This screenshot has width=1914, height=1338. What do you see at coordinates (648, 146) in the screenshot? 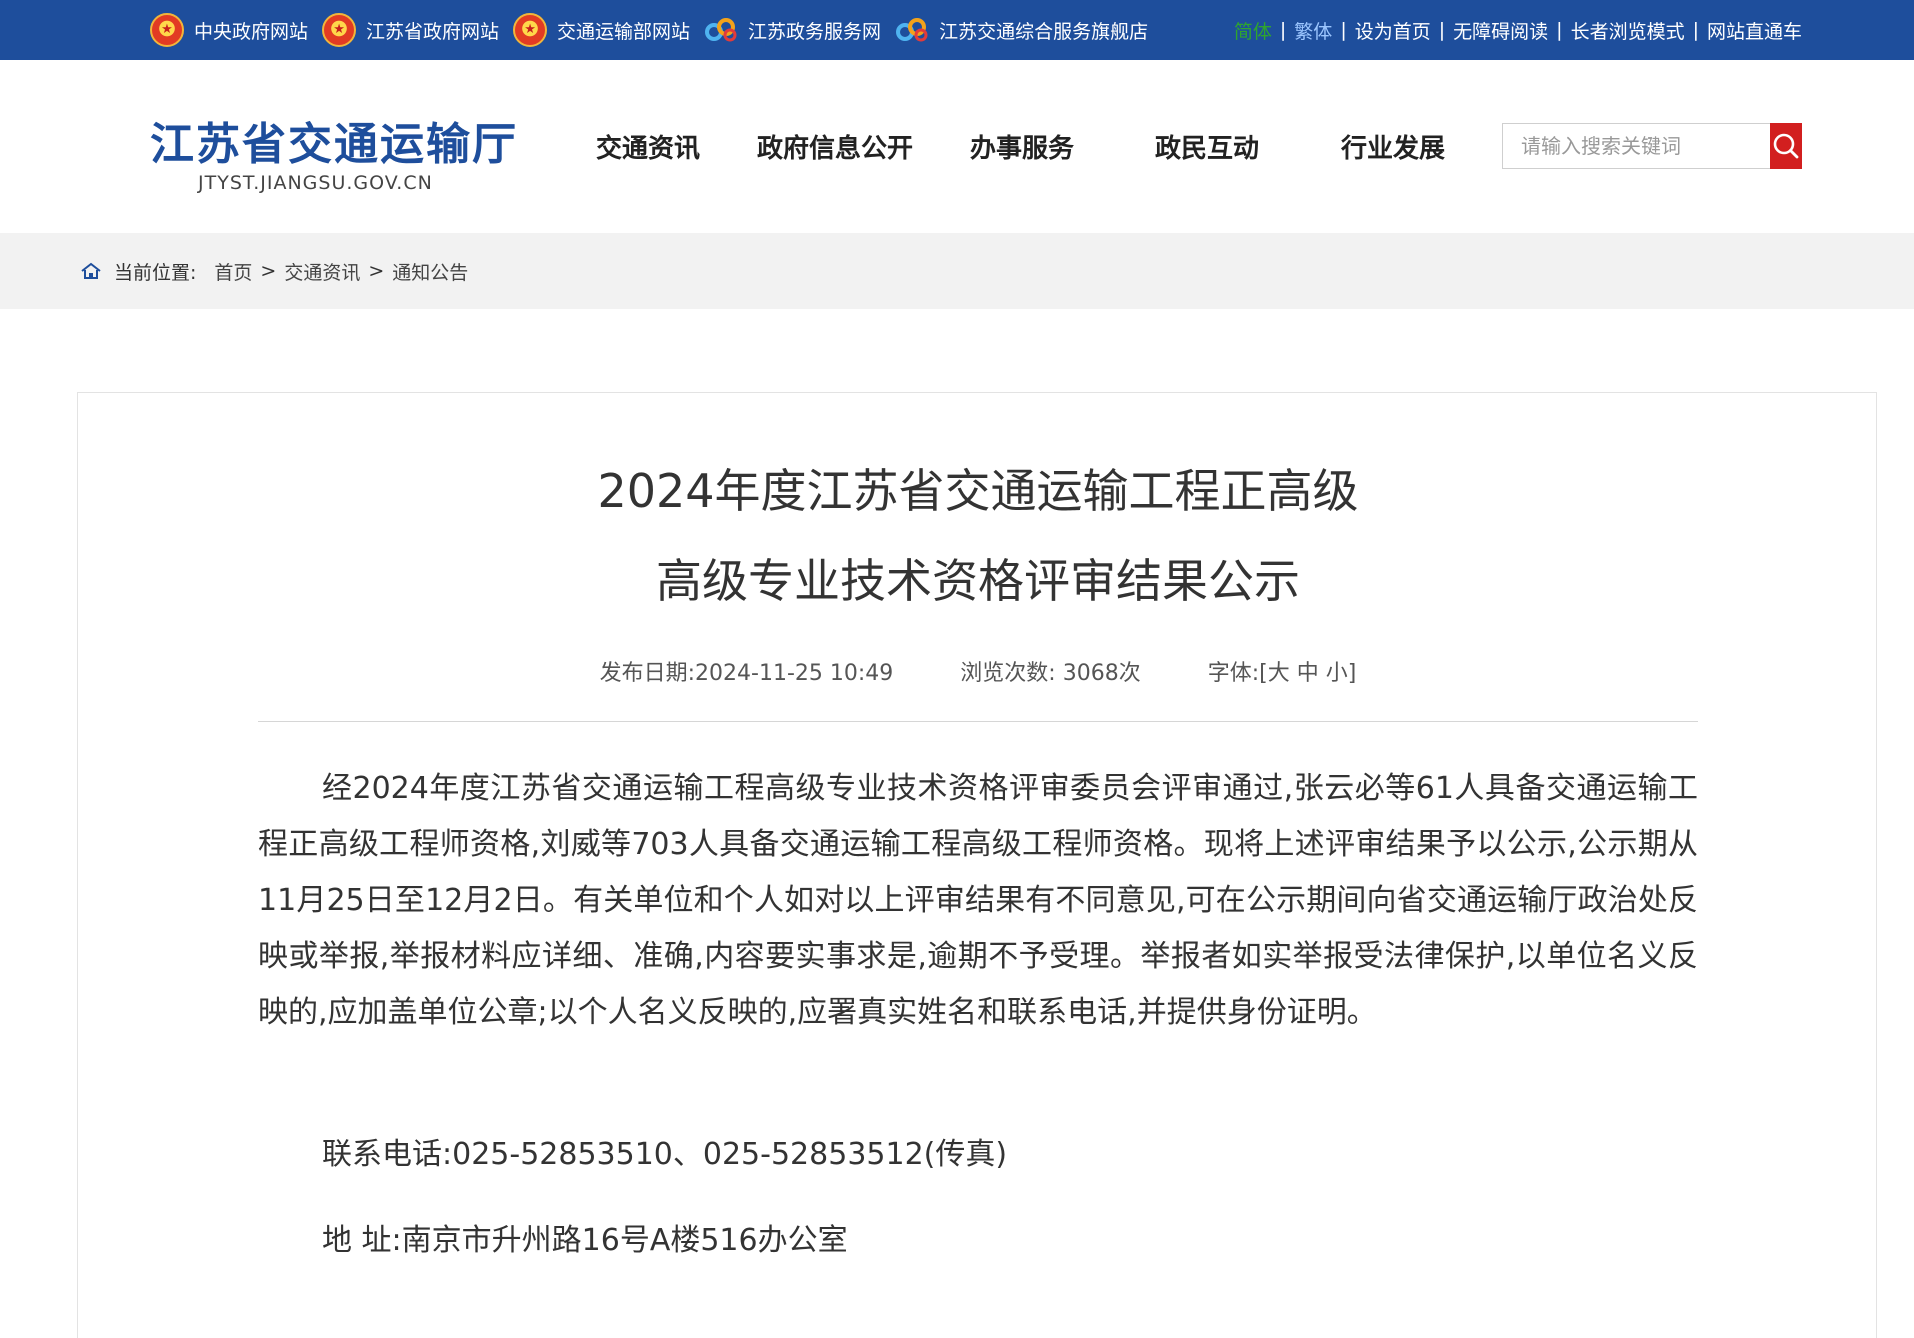
I see `nav-item-news: 交通资讯` at bounding box center [648, 146].